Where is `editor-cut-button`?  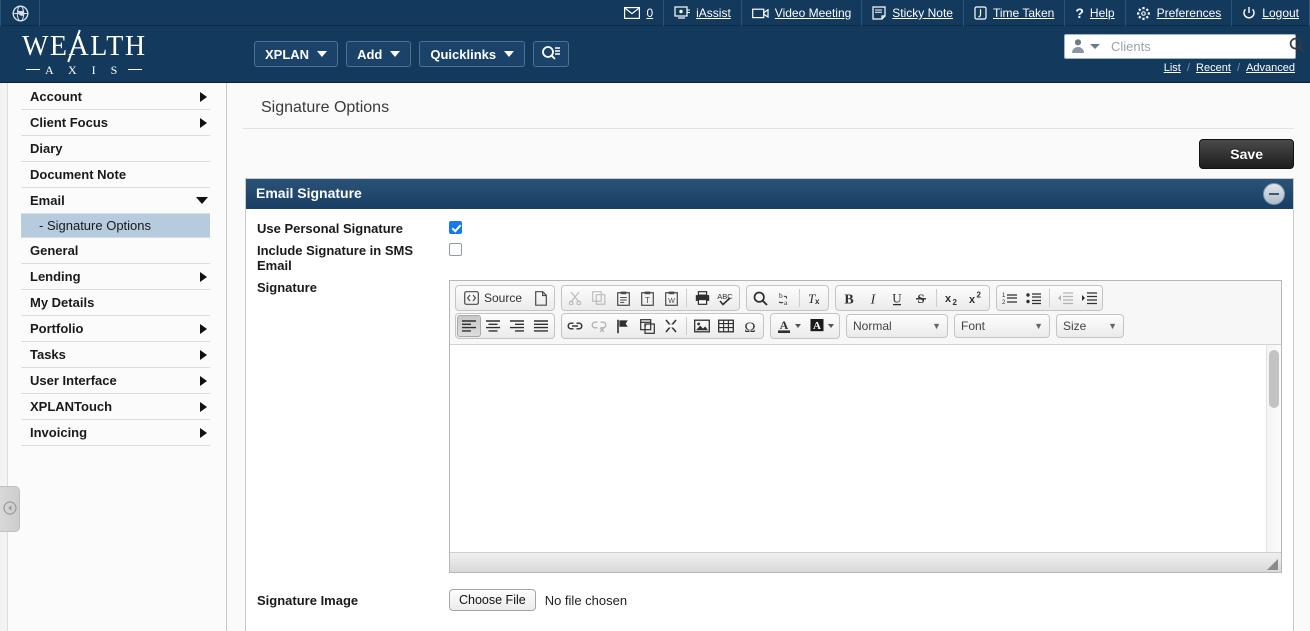
editor-cut-button is located at coordinates (575, 298).